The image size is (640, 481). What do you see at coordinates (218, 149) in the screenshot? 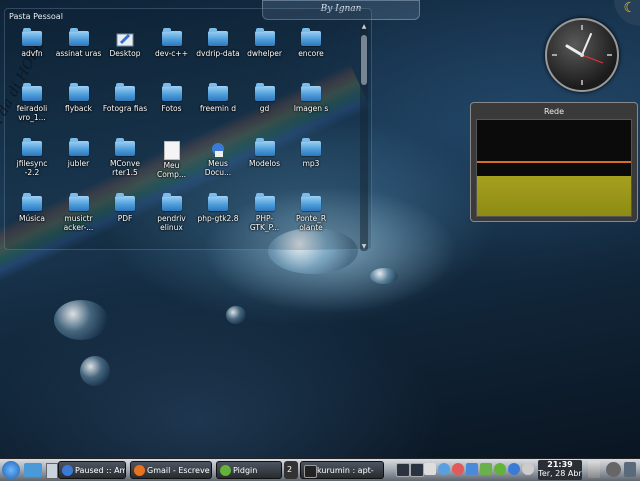
I see `documents-icon` at bounding box center [218, 149].